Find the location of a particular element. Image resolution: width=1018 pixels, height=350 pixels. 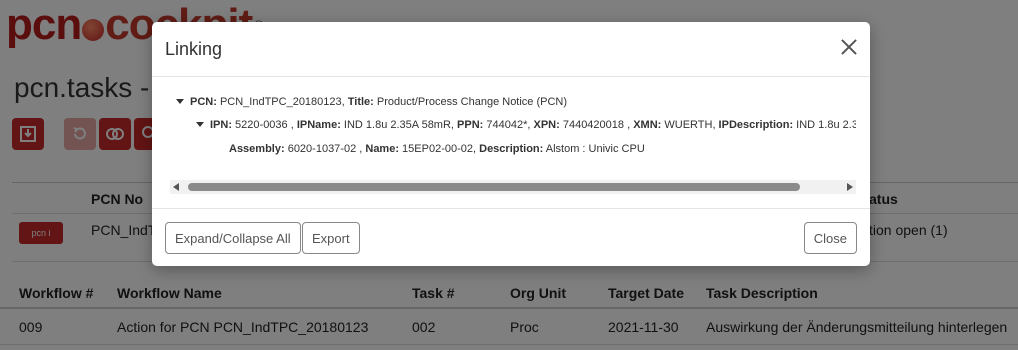

title-label: Title: is located at coordinates (359, 102).